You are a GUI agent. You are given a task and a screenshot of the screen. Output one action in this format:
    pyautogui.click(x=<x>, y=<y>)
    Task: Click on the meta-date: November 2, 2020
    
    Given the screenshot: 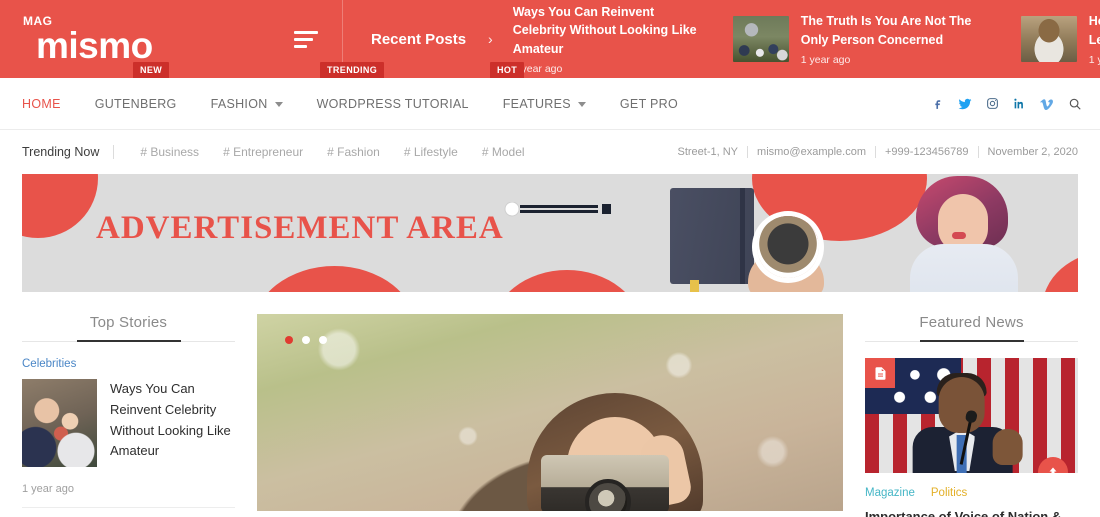 What is the action you would take?
    pyautogui.click(x=1027, y=152)
    